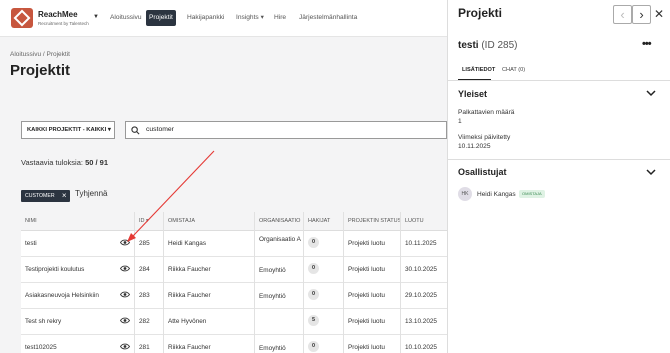  I want to click on section-general-title: Yleiset, so click(473, 94).